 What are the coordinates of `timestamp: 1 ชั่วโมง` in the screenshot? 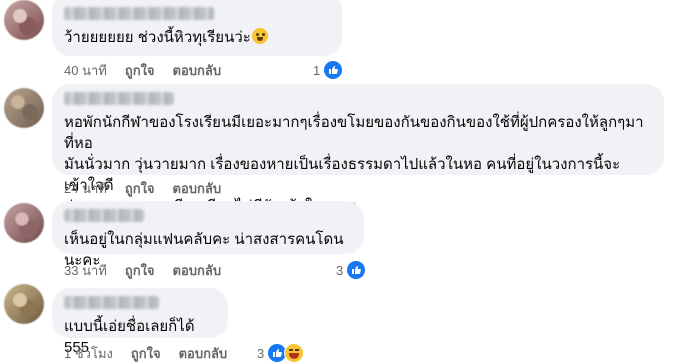 It's located at (88, 353).